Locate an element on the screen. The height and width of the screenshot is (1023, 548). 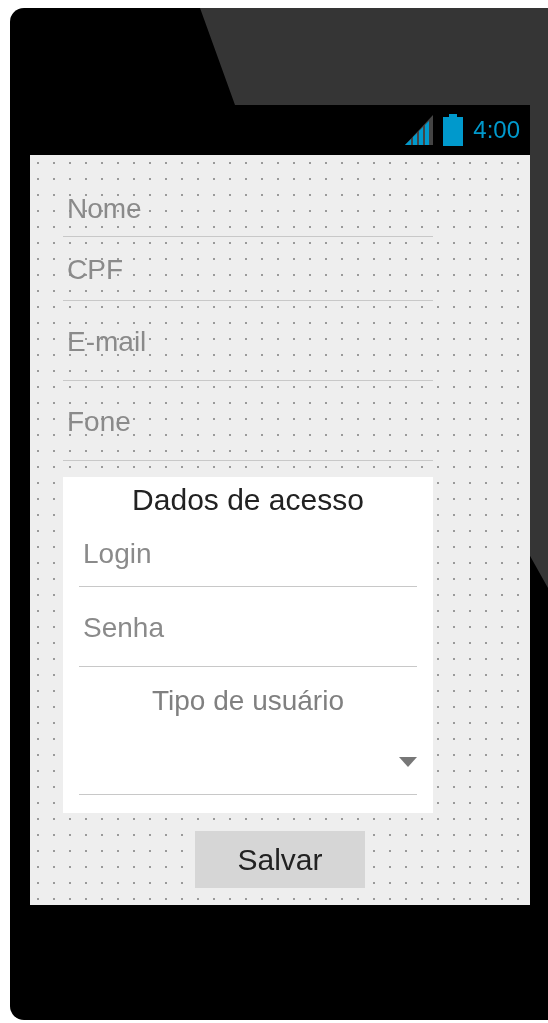
text-field: E-mail is located at coordinates (248, 341).